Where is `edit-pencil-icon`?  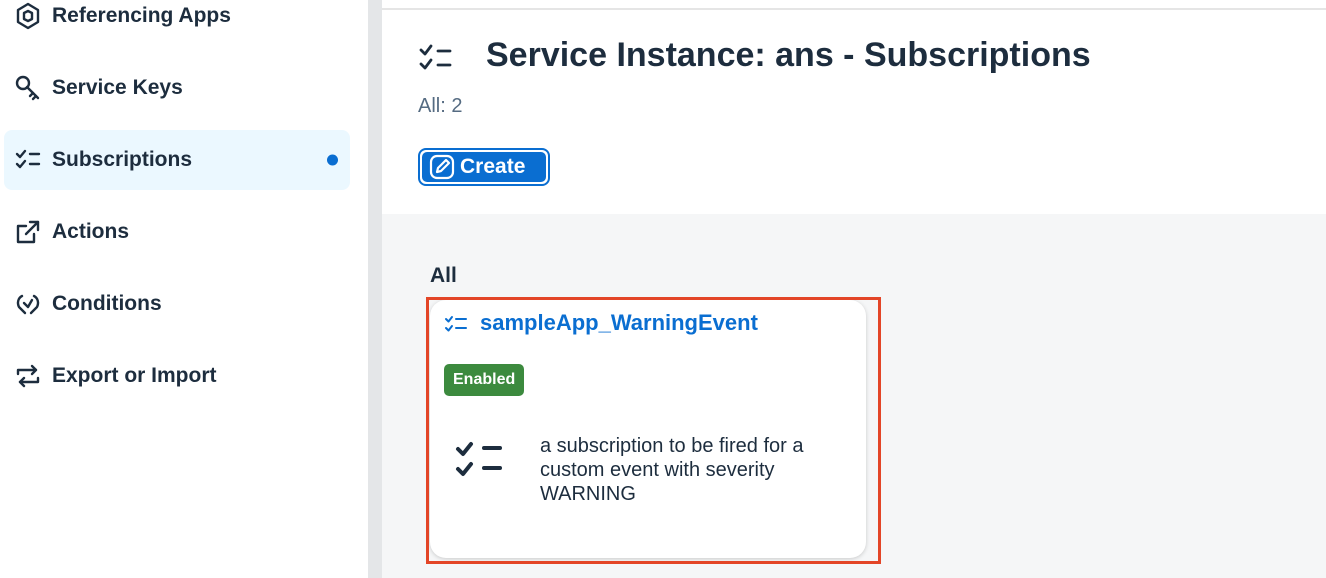
edit-pencil-icon is located at coordinates (442, 167).